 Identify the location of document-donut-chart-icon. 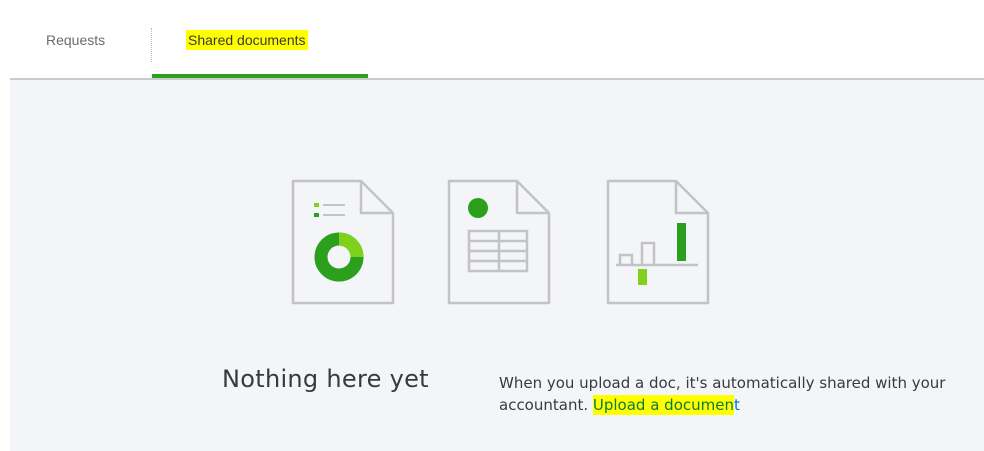
(343, 242).